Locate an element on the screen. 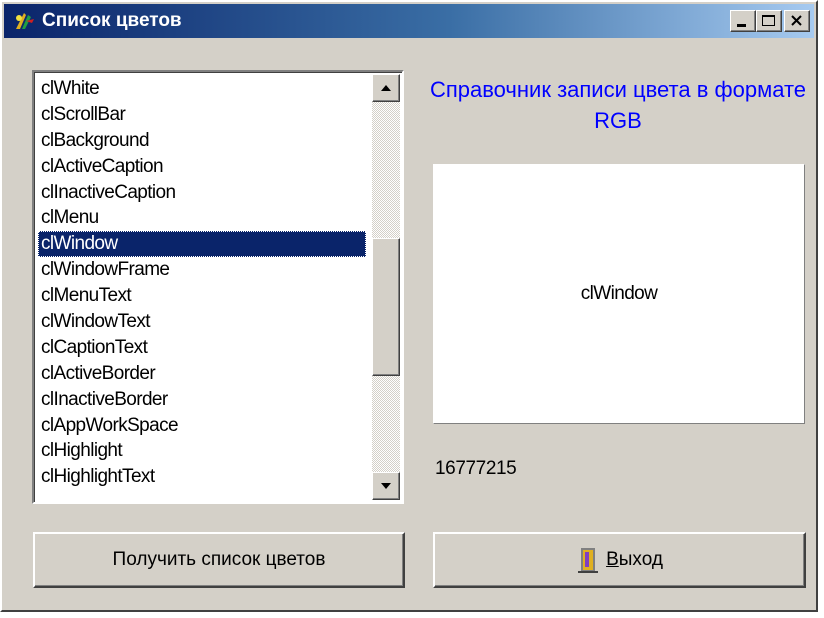 Image resolution: width=824 pixels, height=618 pixels. close-button is located at coordinates (797, 21).